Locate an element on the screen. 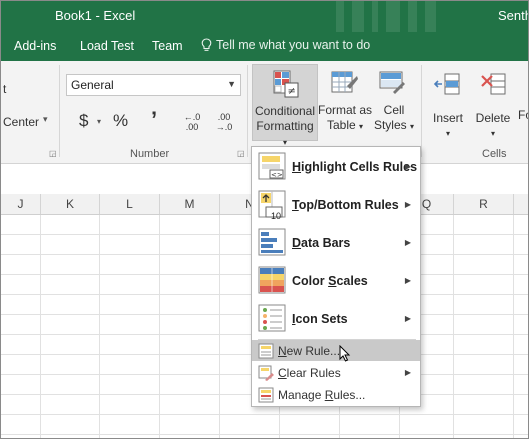 The image size is (529, 439). tab-team: Team is located at coordinates (167, 46).